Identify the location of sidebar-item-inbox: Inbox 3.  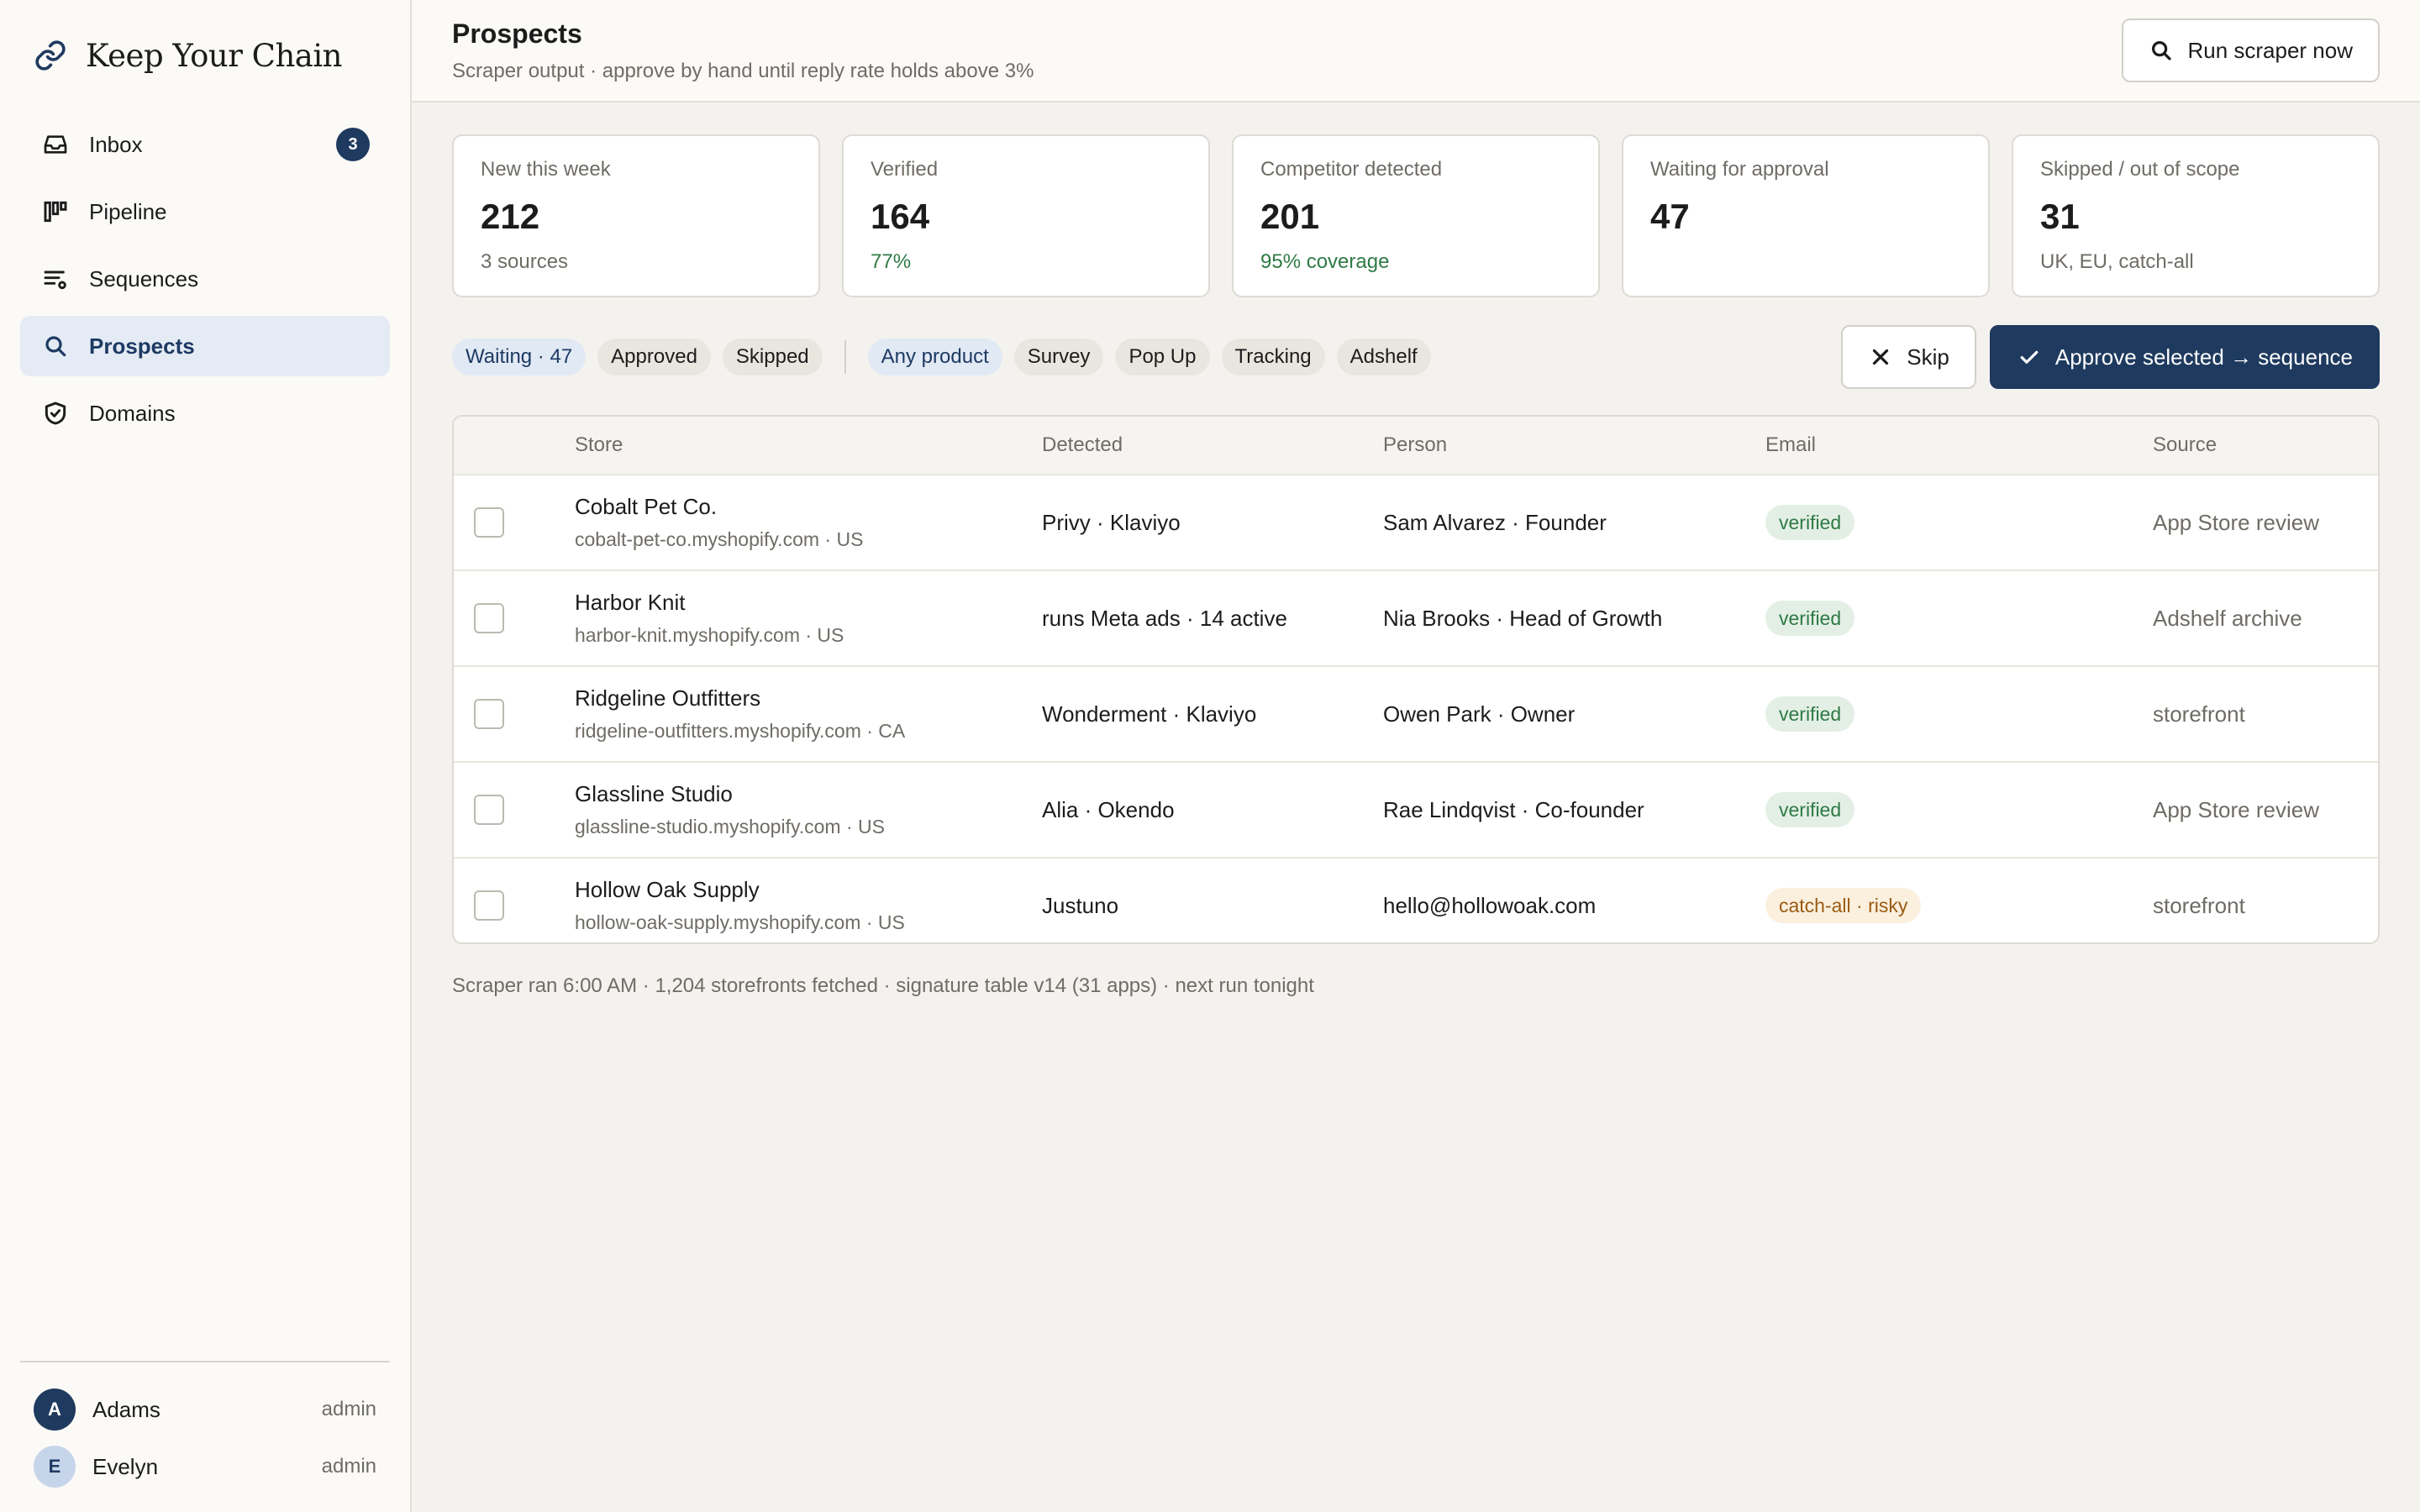
(205, 144).